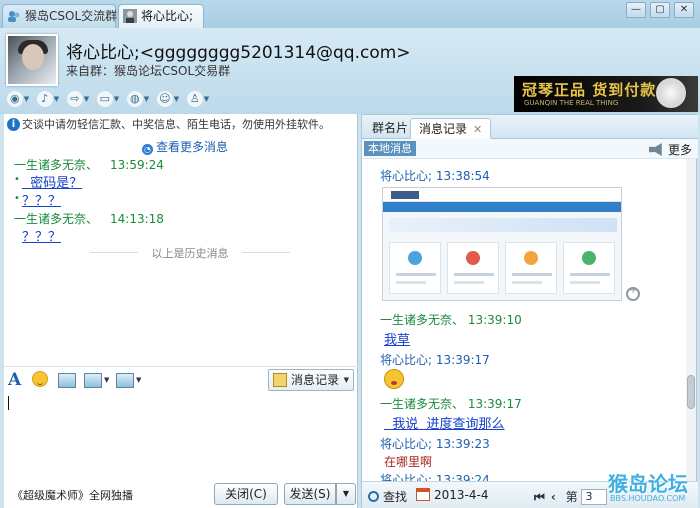 The image size is (700, 508). I want to click on more-tools-button: ▼, so click(128, 380).